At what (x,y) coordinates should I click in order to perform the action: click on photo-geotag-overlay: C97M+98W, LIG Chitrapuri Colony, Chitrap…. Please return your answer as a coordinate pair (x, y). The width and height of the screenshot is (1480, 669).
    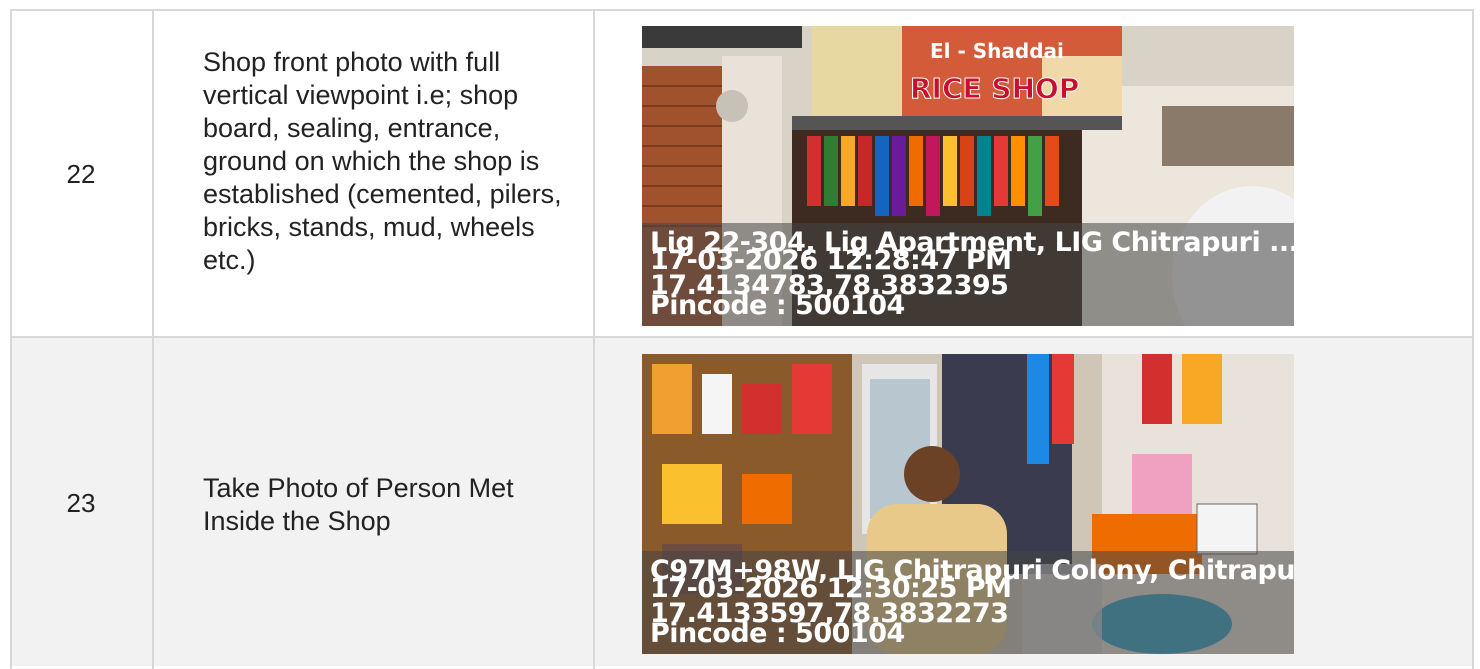
    Looking at the image, I should click on (968, 602).